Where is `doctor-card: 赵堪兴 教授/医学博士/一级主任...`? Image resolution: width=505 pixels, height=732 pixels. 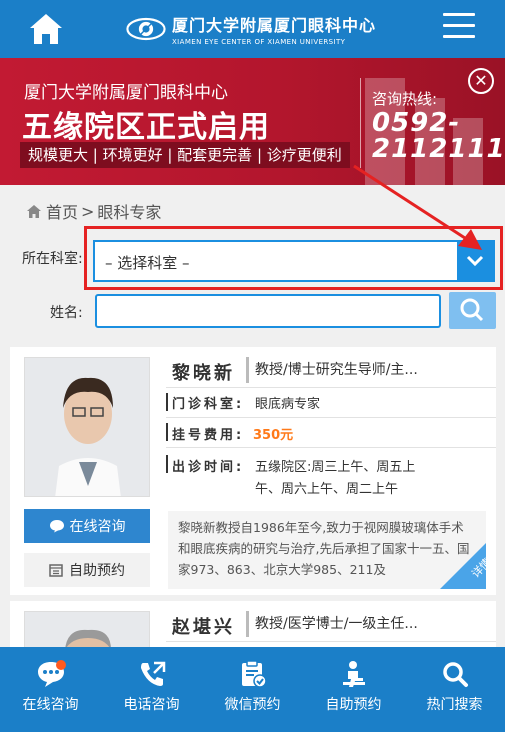 doctor-card: 赵堪兴 教授/医学博士/一级主任... is located at coordinates (253, 636).